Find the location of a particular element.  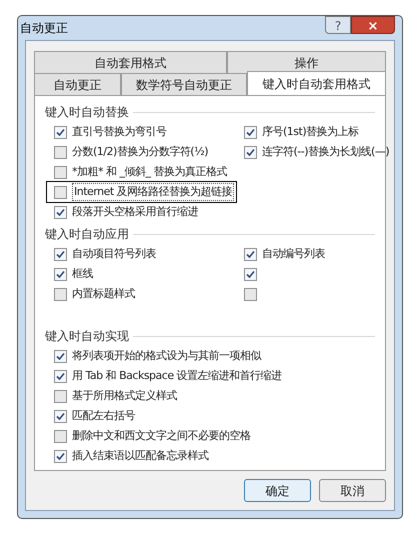

checkbox-label: 自动编号列表 is located at coordinates (293, 254).